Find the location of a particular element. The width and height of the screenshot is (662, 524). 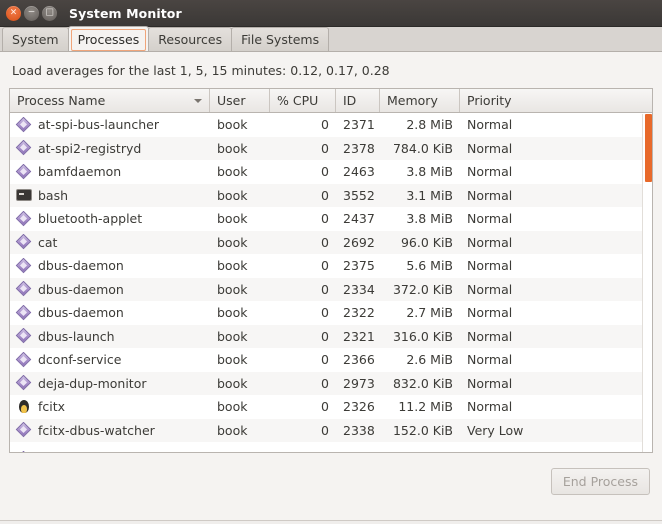

cell-memory: 316.0 KiB is located at coordinates (422, 336).